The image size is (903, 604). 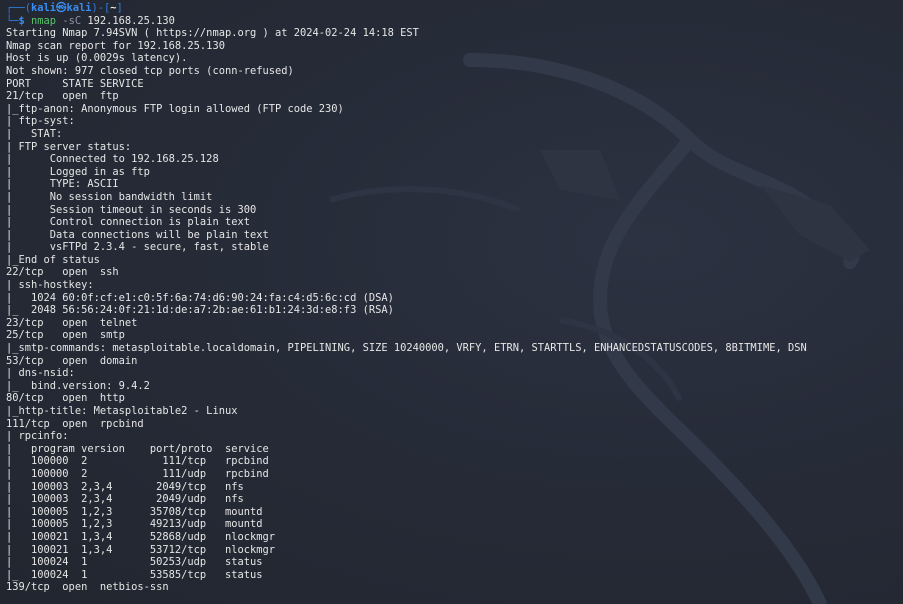 I want to click on command-target: 192.168.25.130, so click(x=128, y=20).